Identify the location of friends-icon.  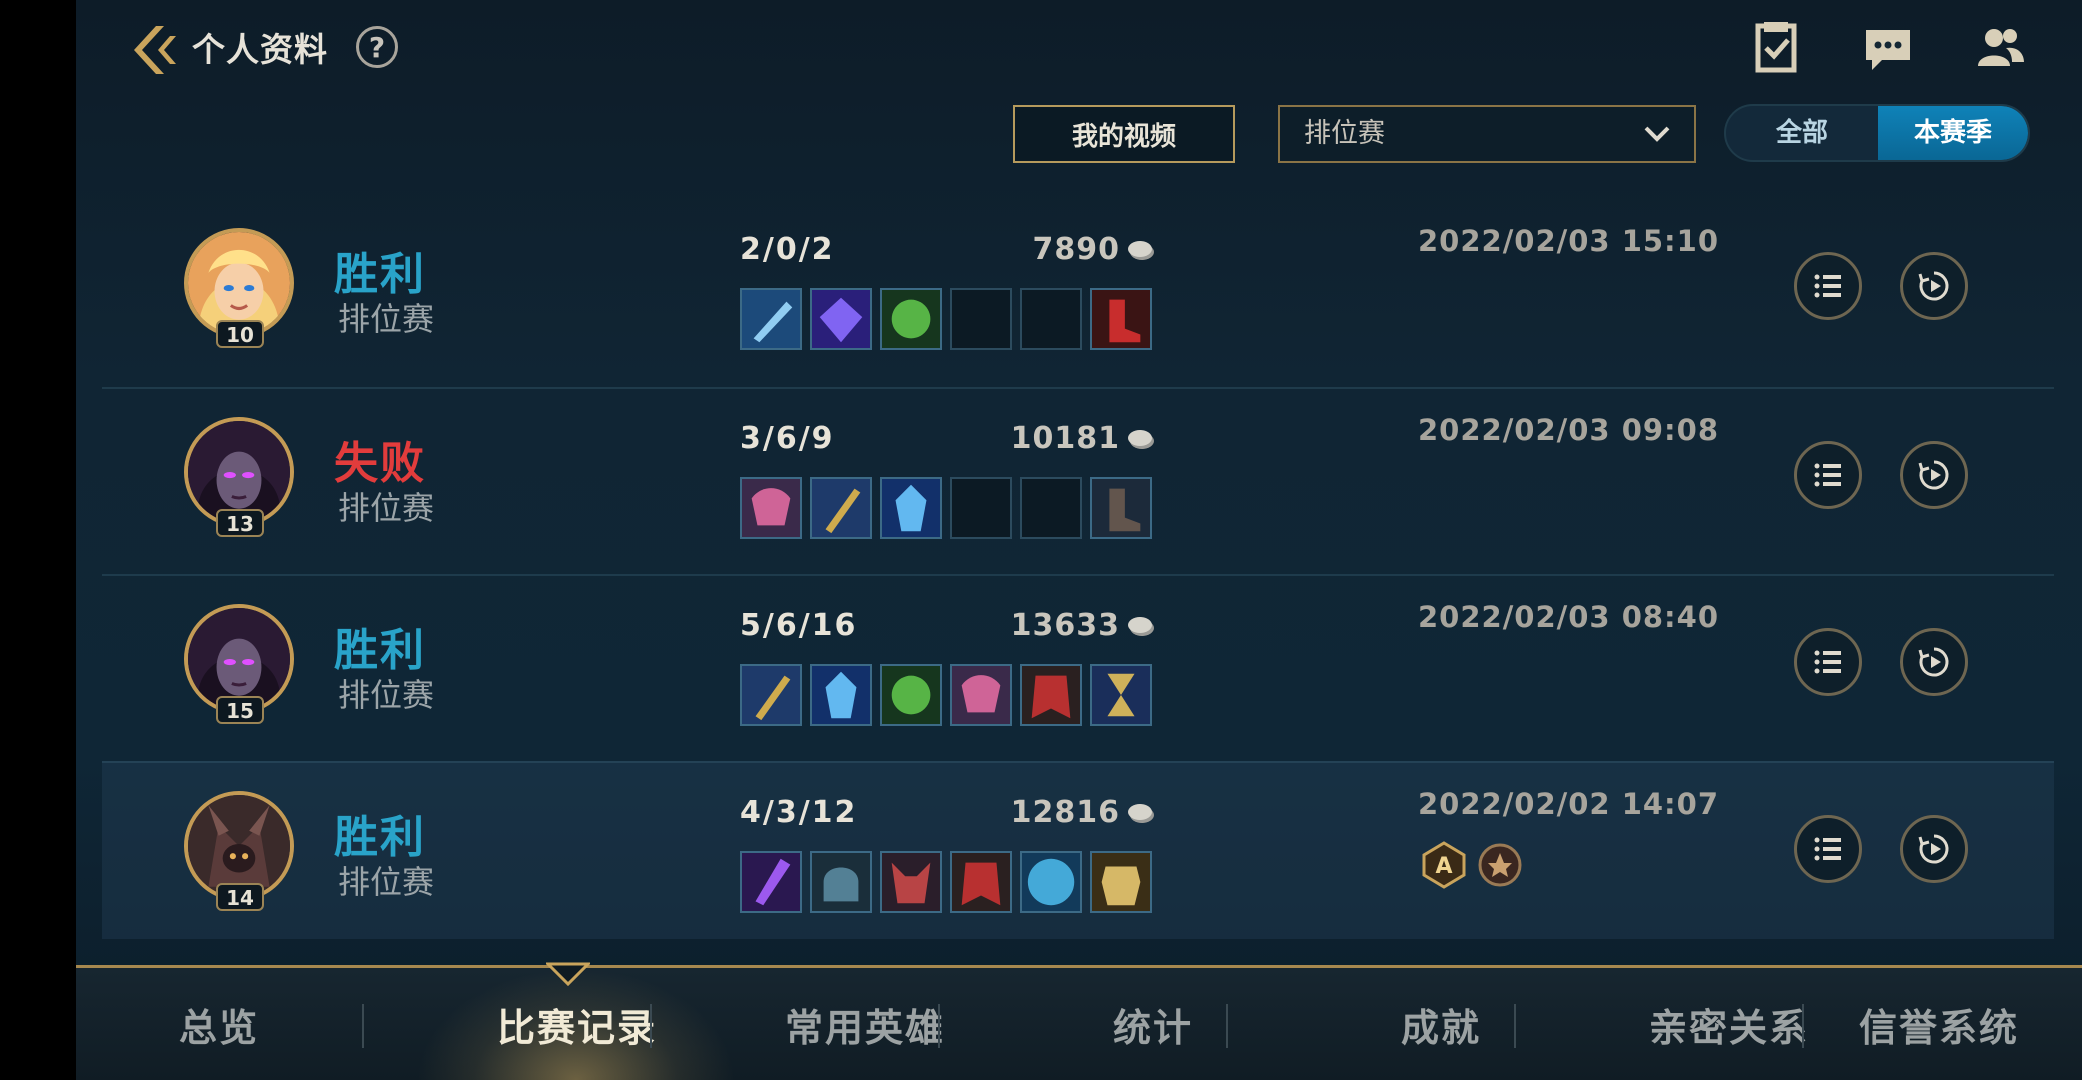
(2000, 48).